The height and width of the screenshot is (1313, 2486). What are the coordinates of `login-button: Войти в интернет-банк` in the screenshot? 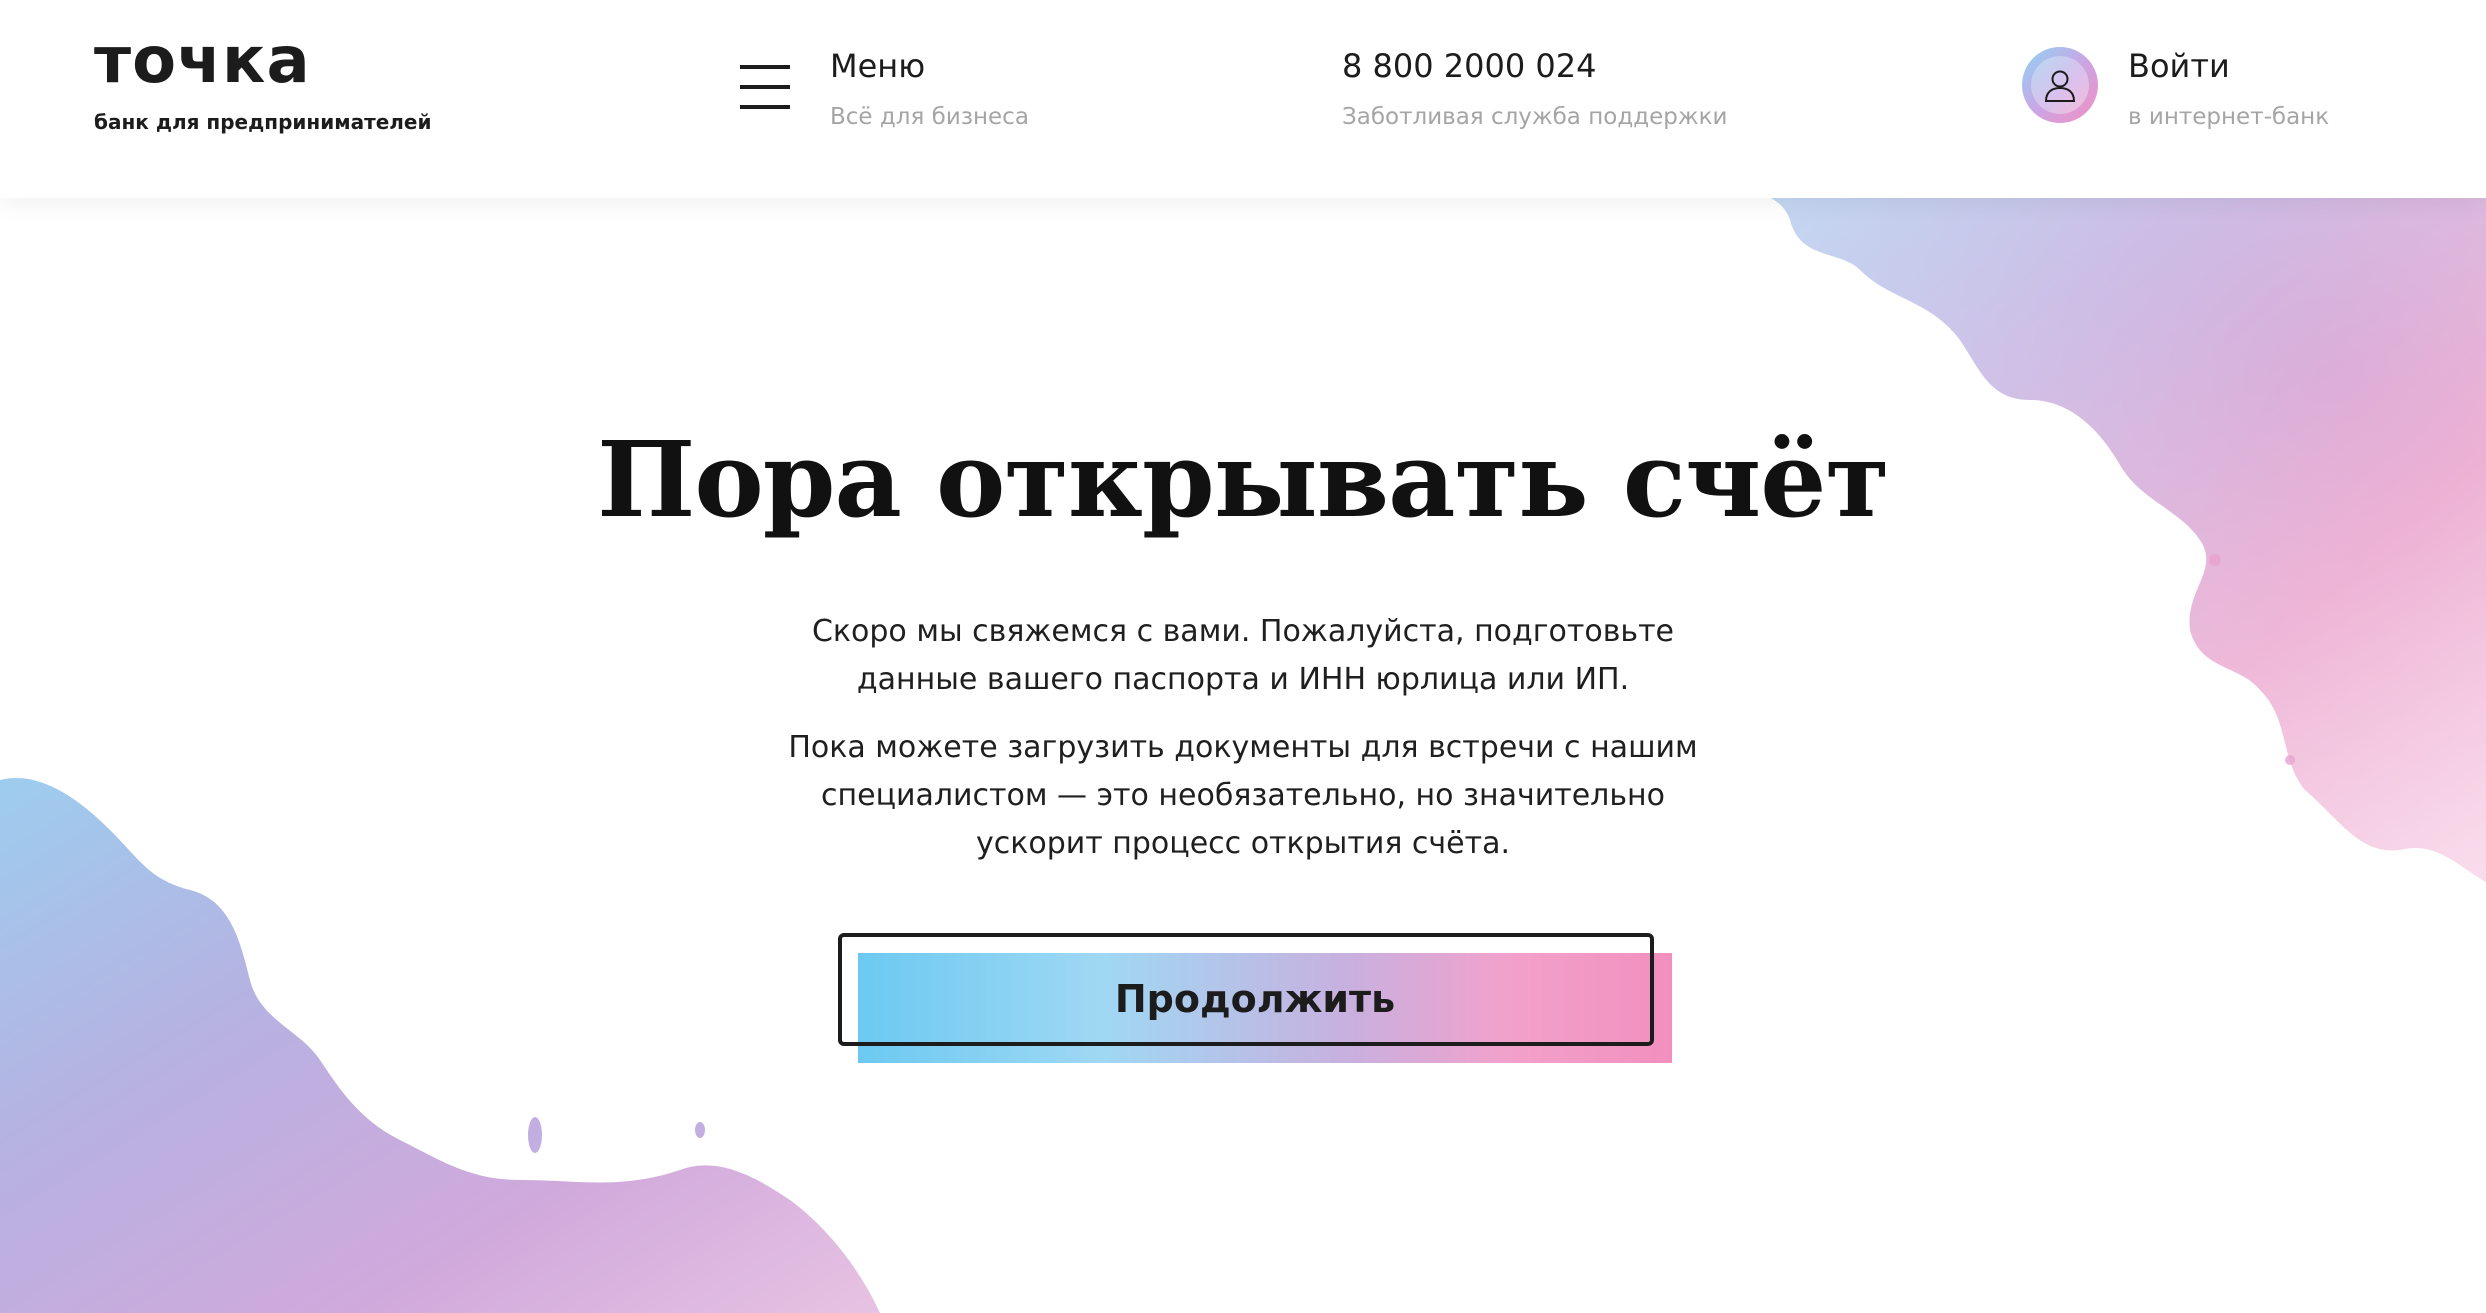 It's located at (2175, 87).